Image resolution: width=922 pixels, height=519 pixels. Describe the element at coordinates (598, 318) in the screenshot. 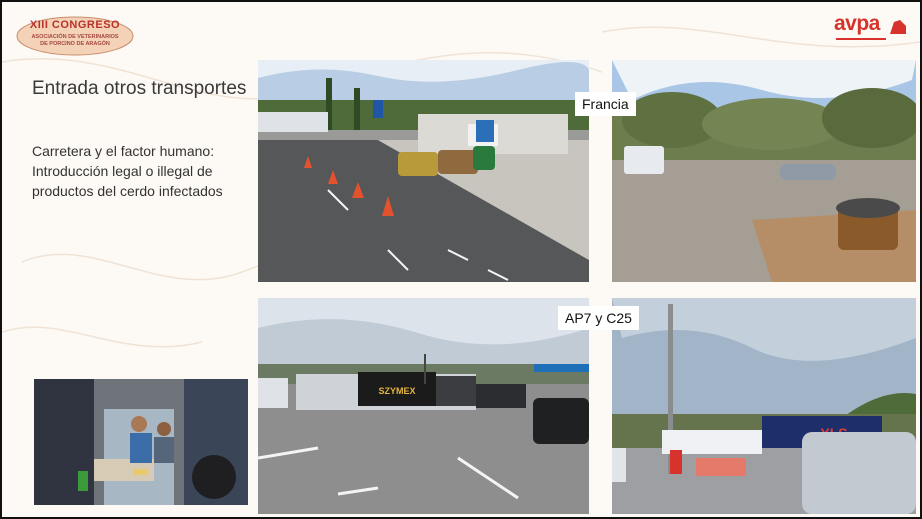

I see `label-ap7: AP7 y C25` at that location.